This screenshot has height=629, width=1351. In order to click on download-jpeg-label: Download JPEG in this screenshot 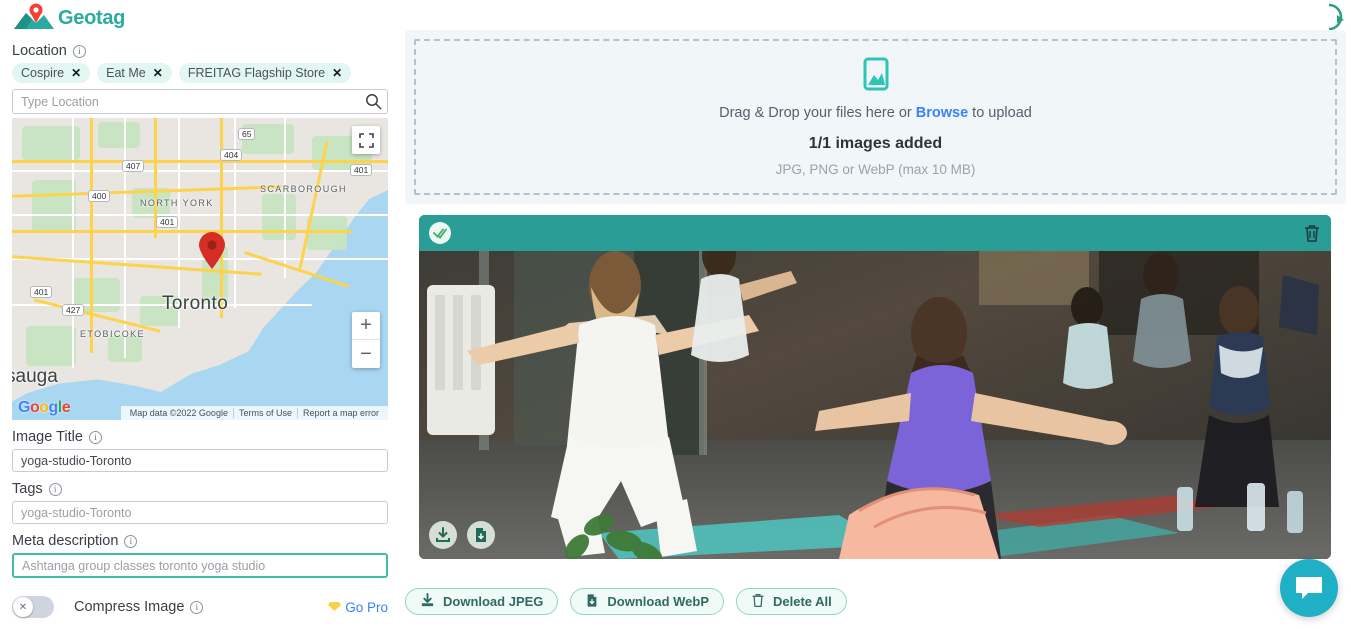, I will do `click(493, 601)`.